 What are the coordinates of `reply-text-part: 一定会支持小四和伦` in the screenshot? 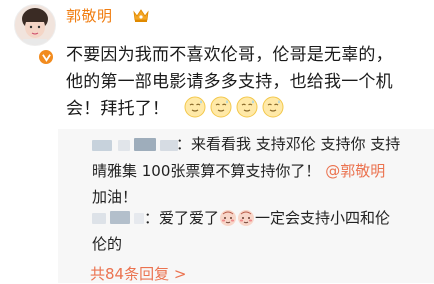 It's located at (323, 218).